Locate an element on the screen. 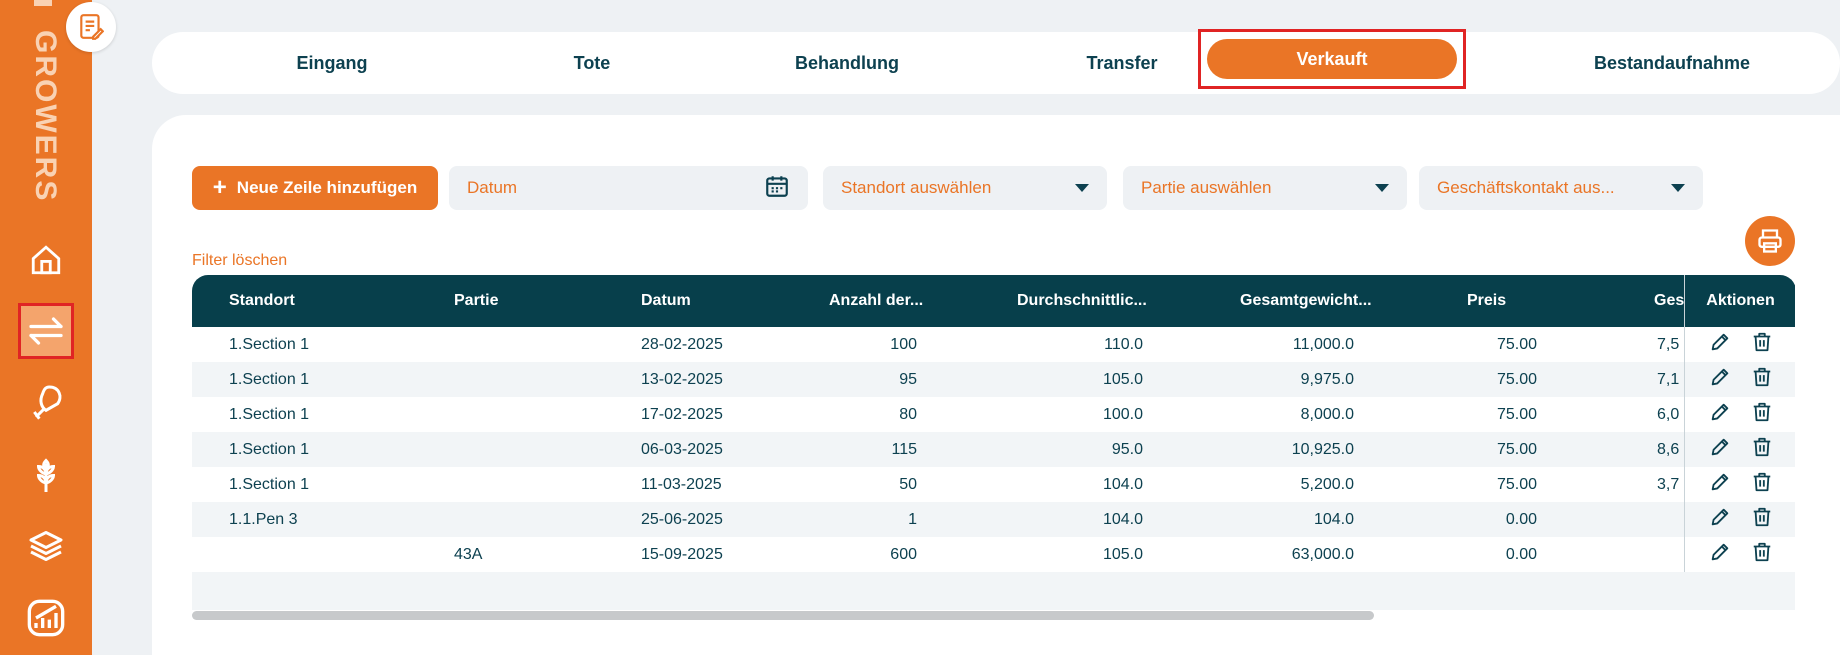 The height and width of the screenshot is (655, 1840). cell-gesamt: 7,1 is located at coordinates (1668, 379).